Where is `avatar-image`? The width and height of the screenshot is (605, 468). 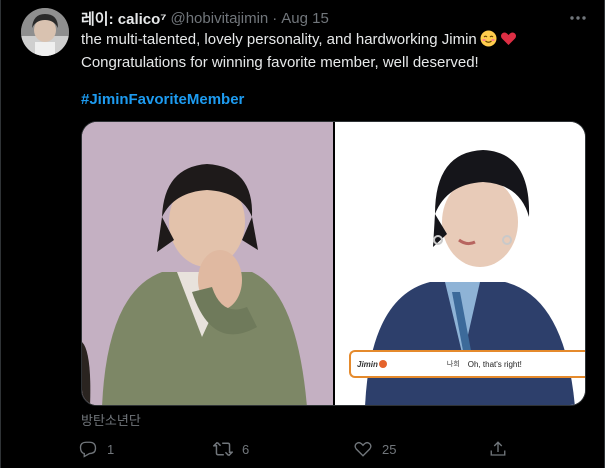 avatar-image is located at coordinates (45, 32).